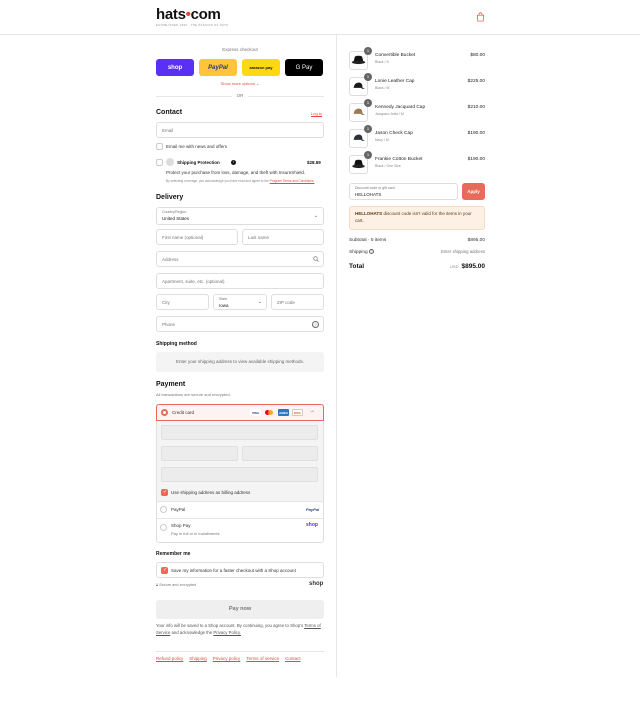  Describe the element at coordinates (473, 266) in the screenshot. I see `total-value: $895.00` at that location.